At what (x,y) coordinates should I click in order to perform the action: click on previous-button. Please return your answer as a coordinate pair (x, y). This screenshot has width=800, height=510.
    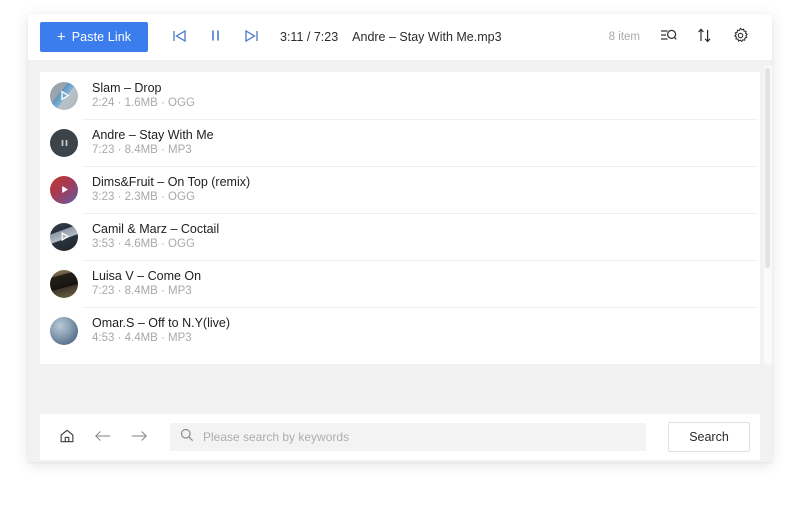
    Looking at the image, I should click on (179, 37).